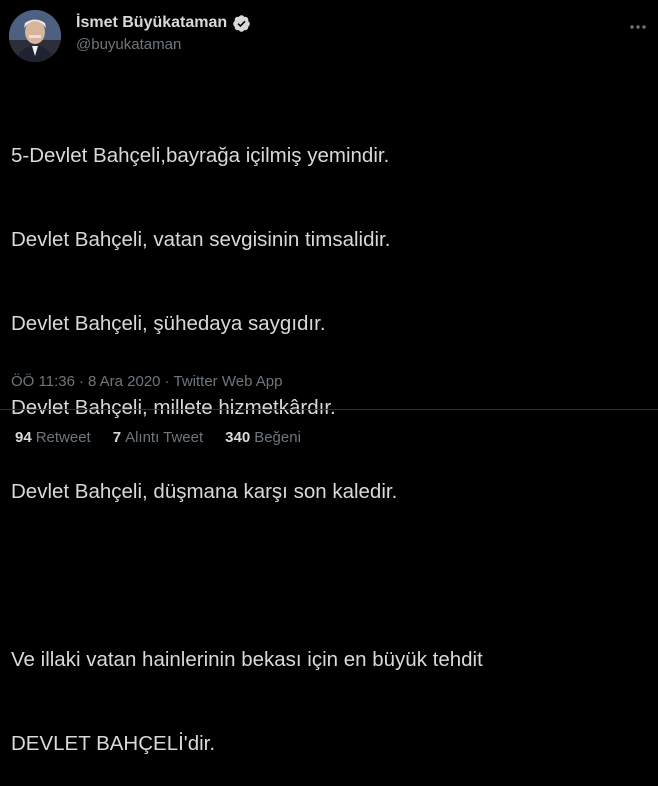  I want to click on author-info: İsmet Büyükataman @buyukataman, so click(163, 33).